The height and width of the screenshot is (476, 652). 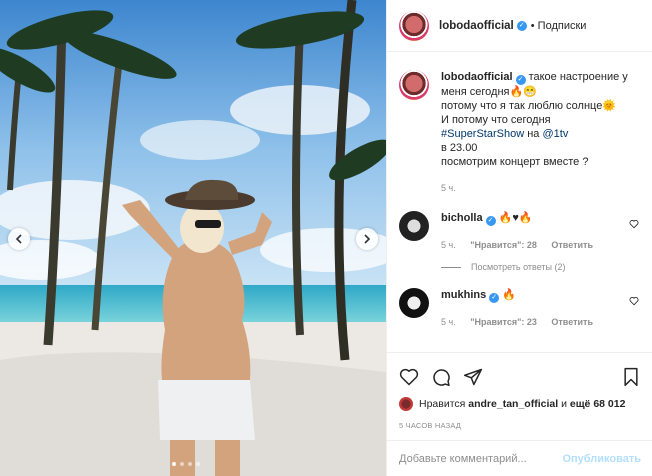 What do you see at coordinates (601, 459) in the screenshot?
I see `publish-button: Опубликовать` at bounding box center [601, 459].